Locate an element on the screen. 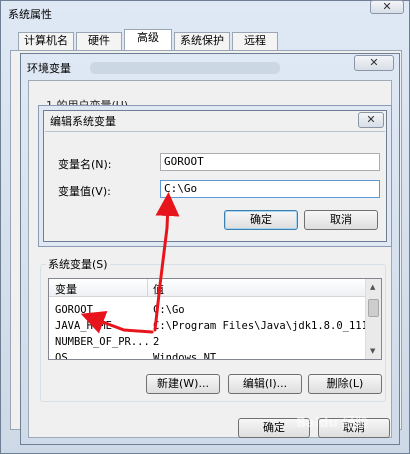  annotation-arrows is located at coordinates (130, 263).